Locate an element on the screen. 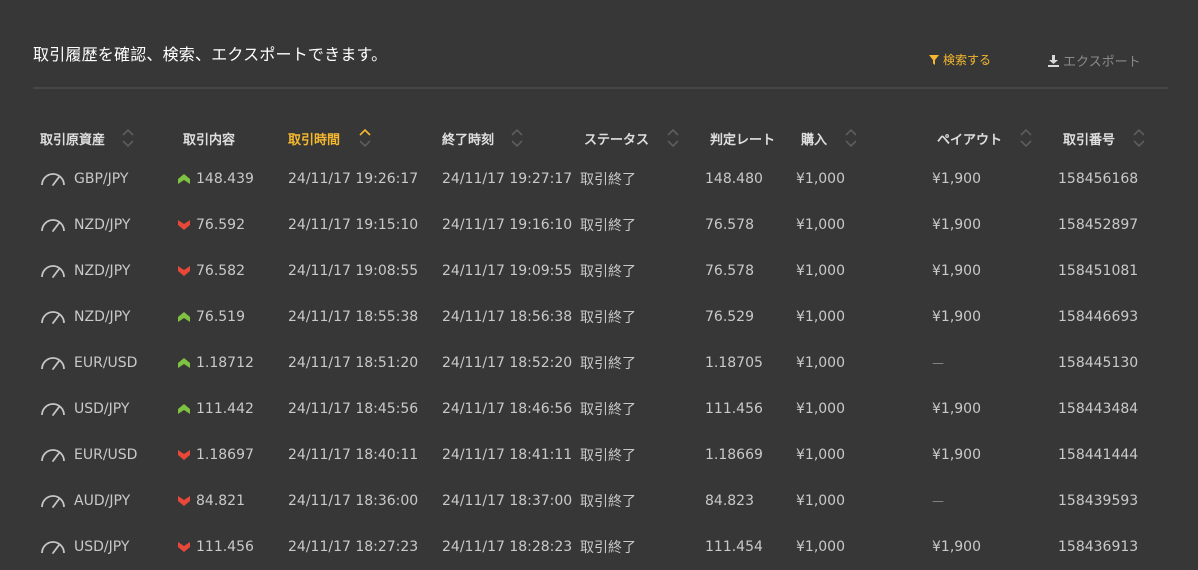  cell-end: 24/11/17 18:46:56 is located at coordinates (507, 409).